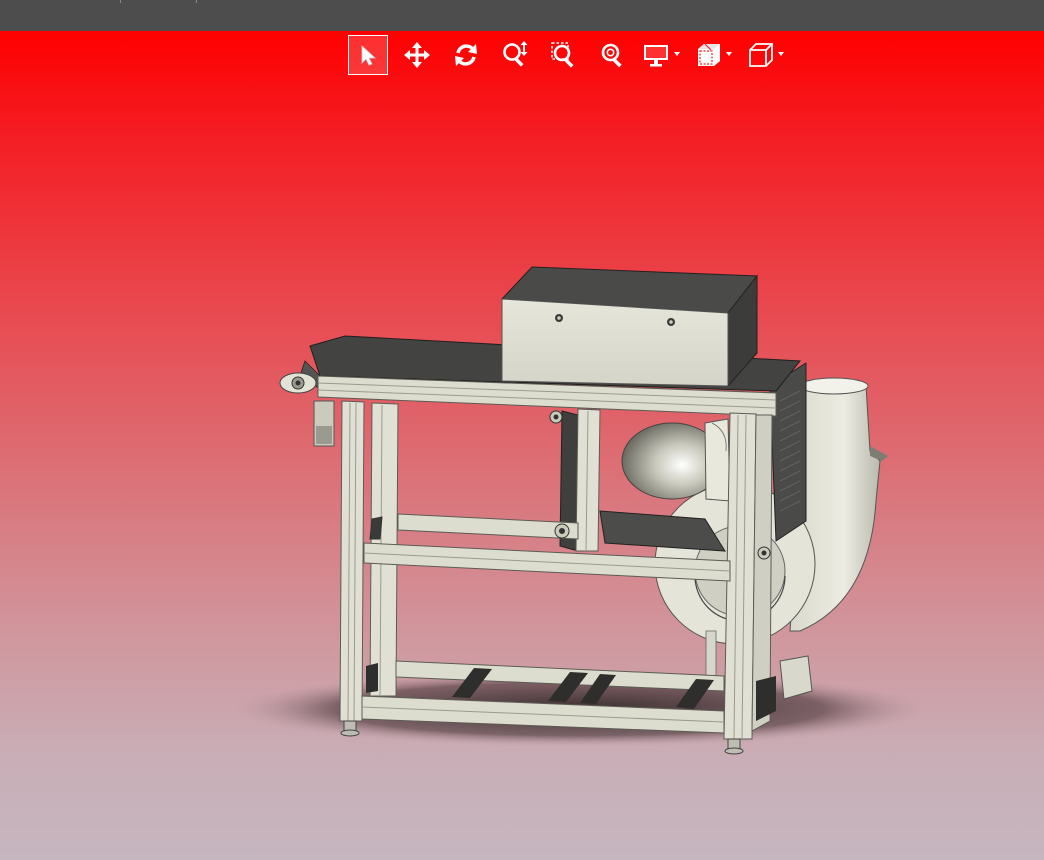 Image resolution: width=1044 pixels, height=860 pixels. I want to click on inspection-housing, so click(629, 327).